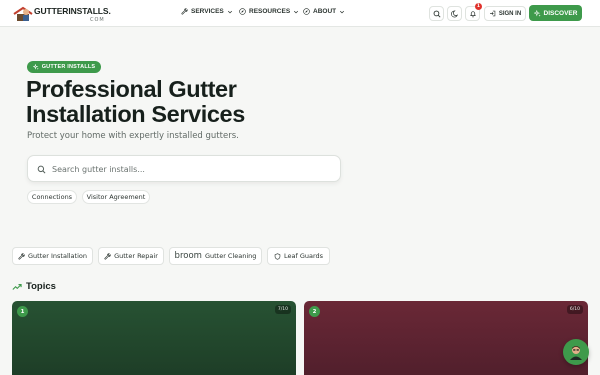  I want to click on topics-heading-label: Topics, so click(41, 286).